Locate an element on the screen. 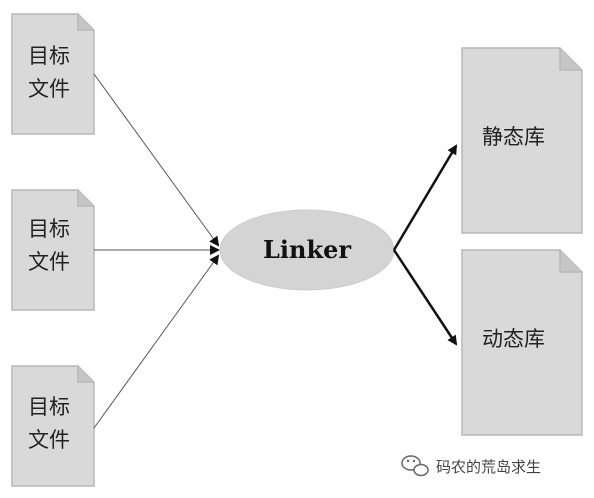  watermark: 码农的荒岛求生 is located at coordinates (471, 466).